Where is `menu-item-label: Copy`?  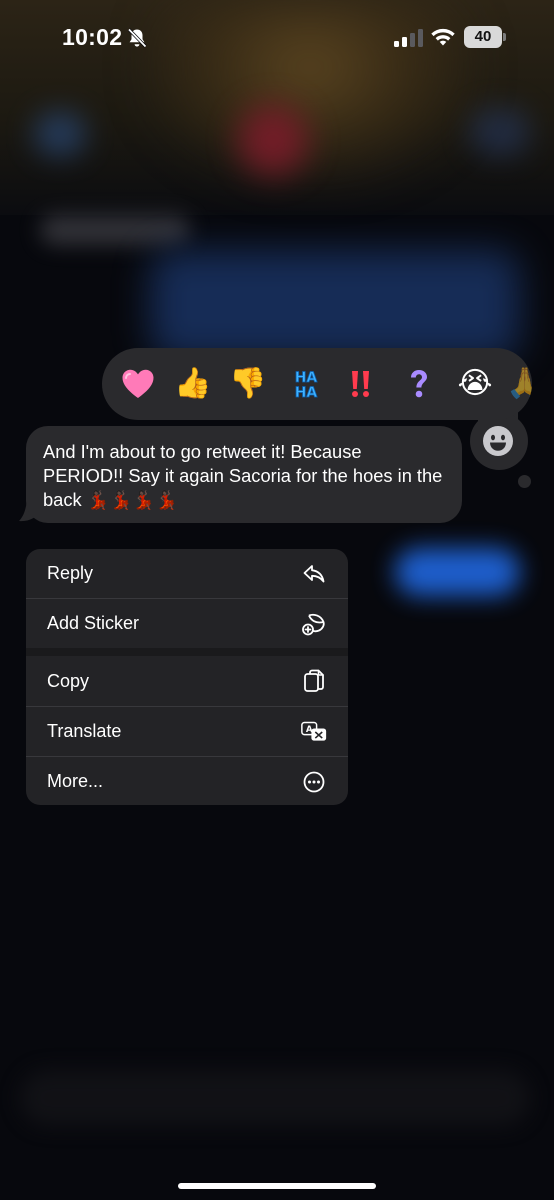
menu-item-label: Copy is located at coordinates (68, 681).